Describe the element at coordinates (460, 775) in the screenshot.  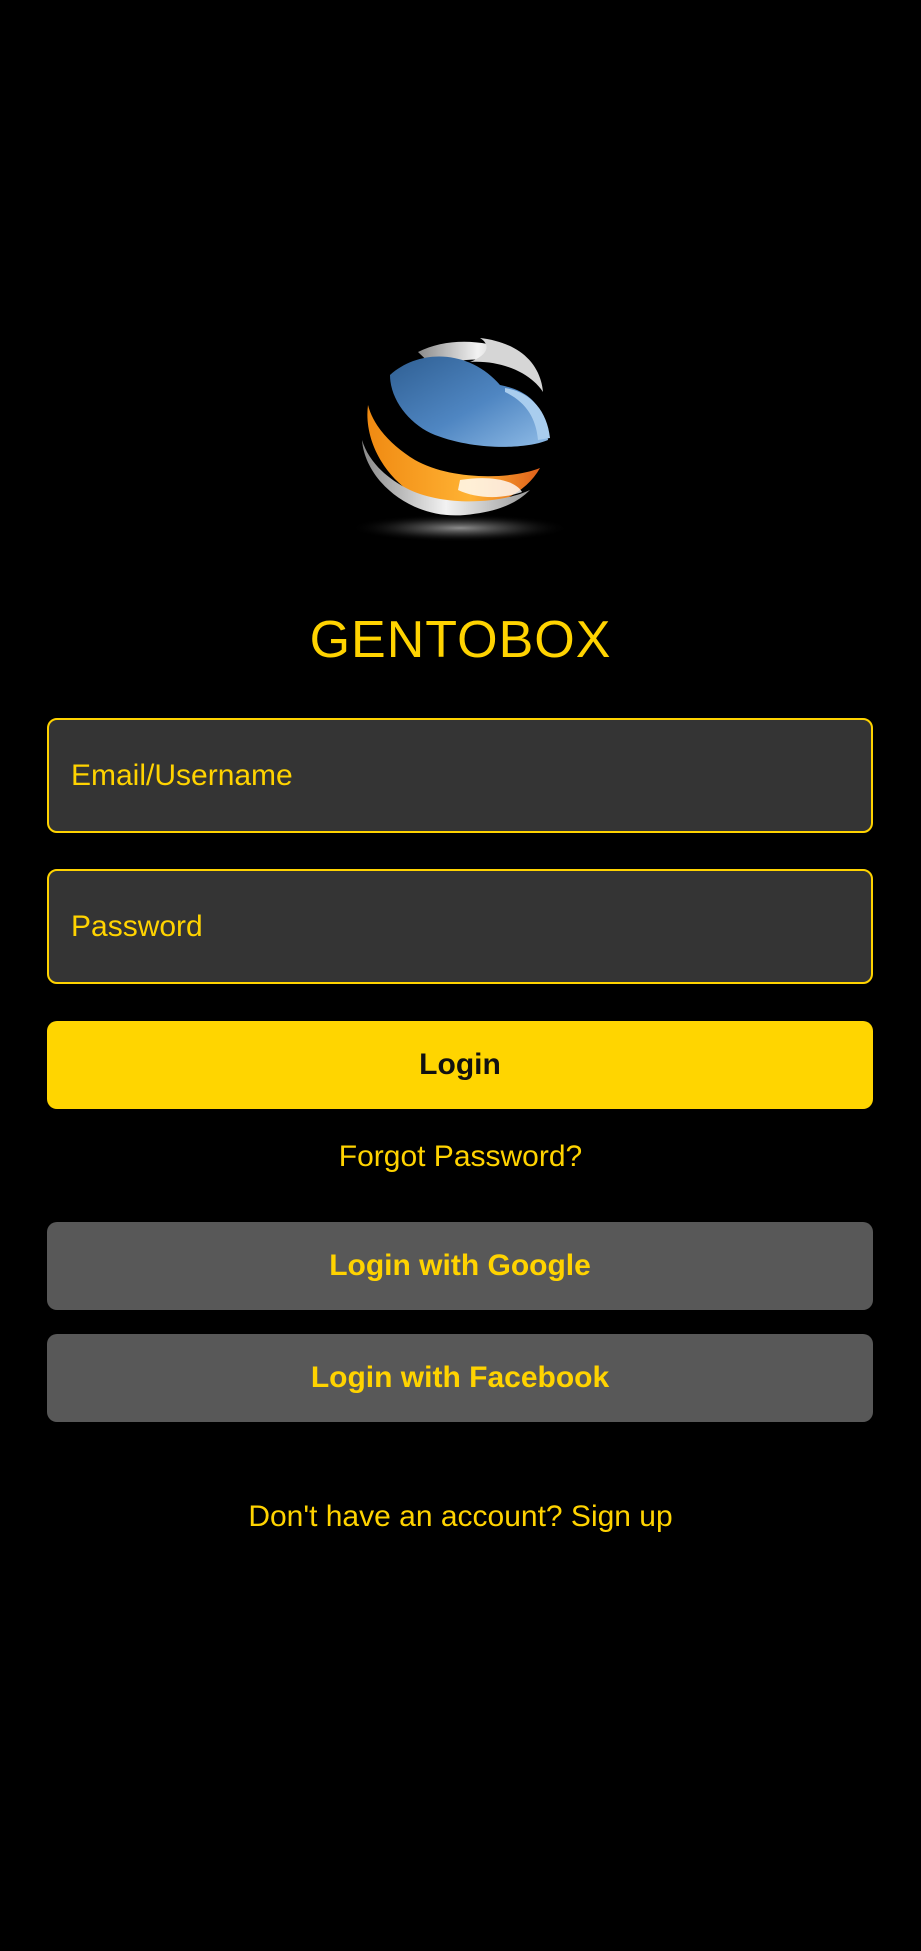
I see `email-username-input` at that location.